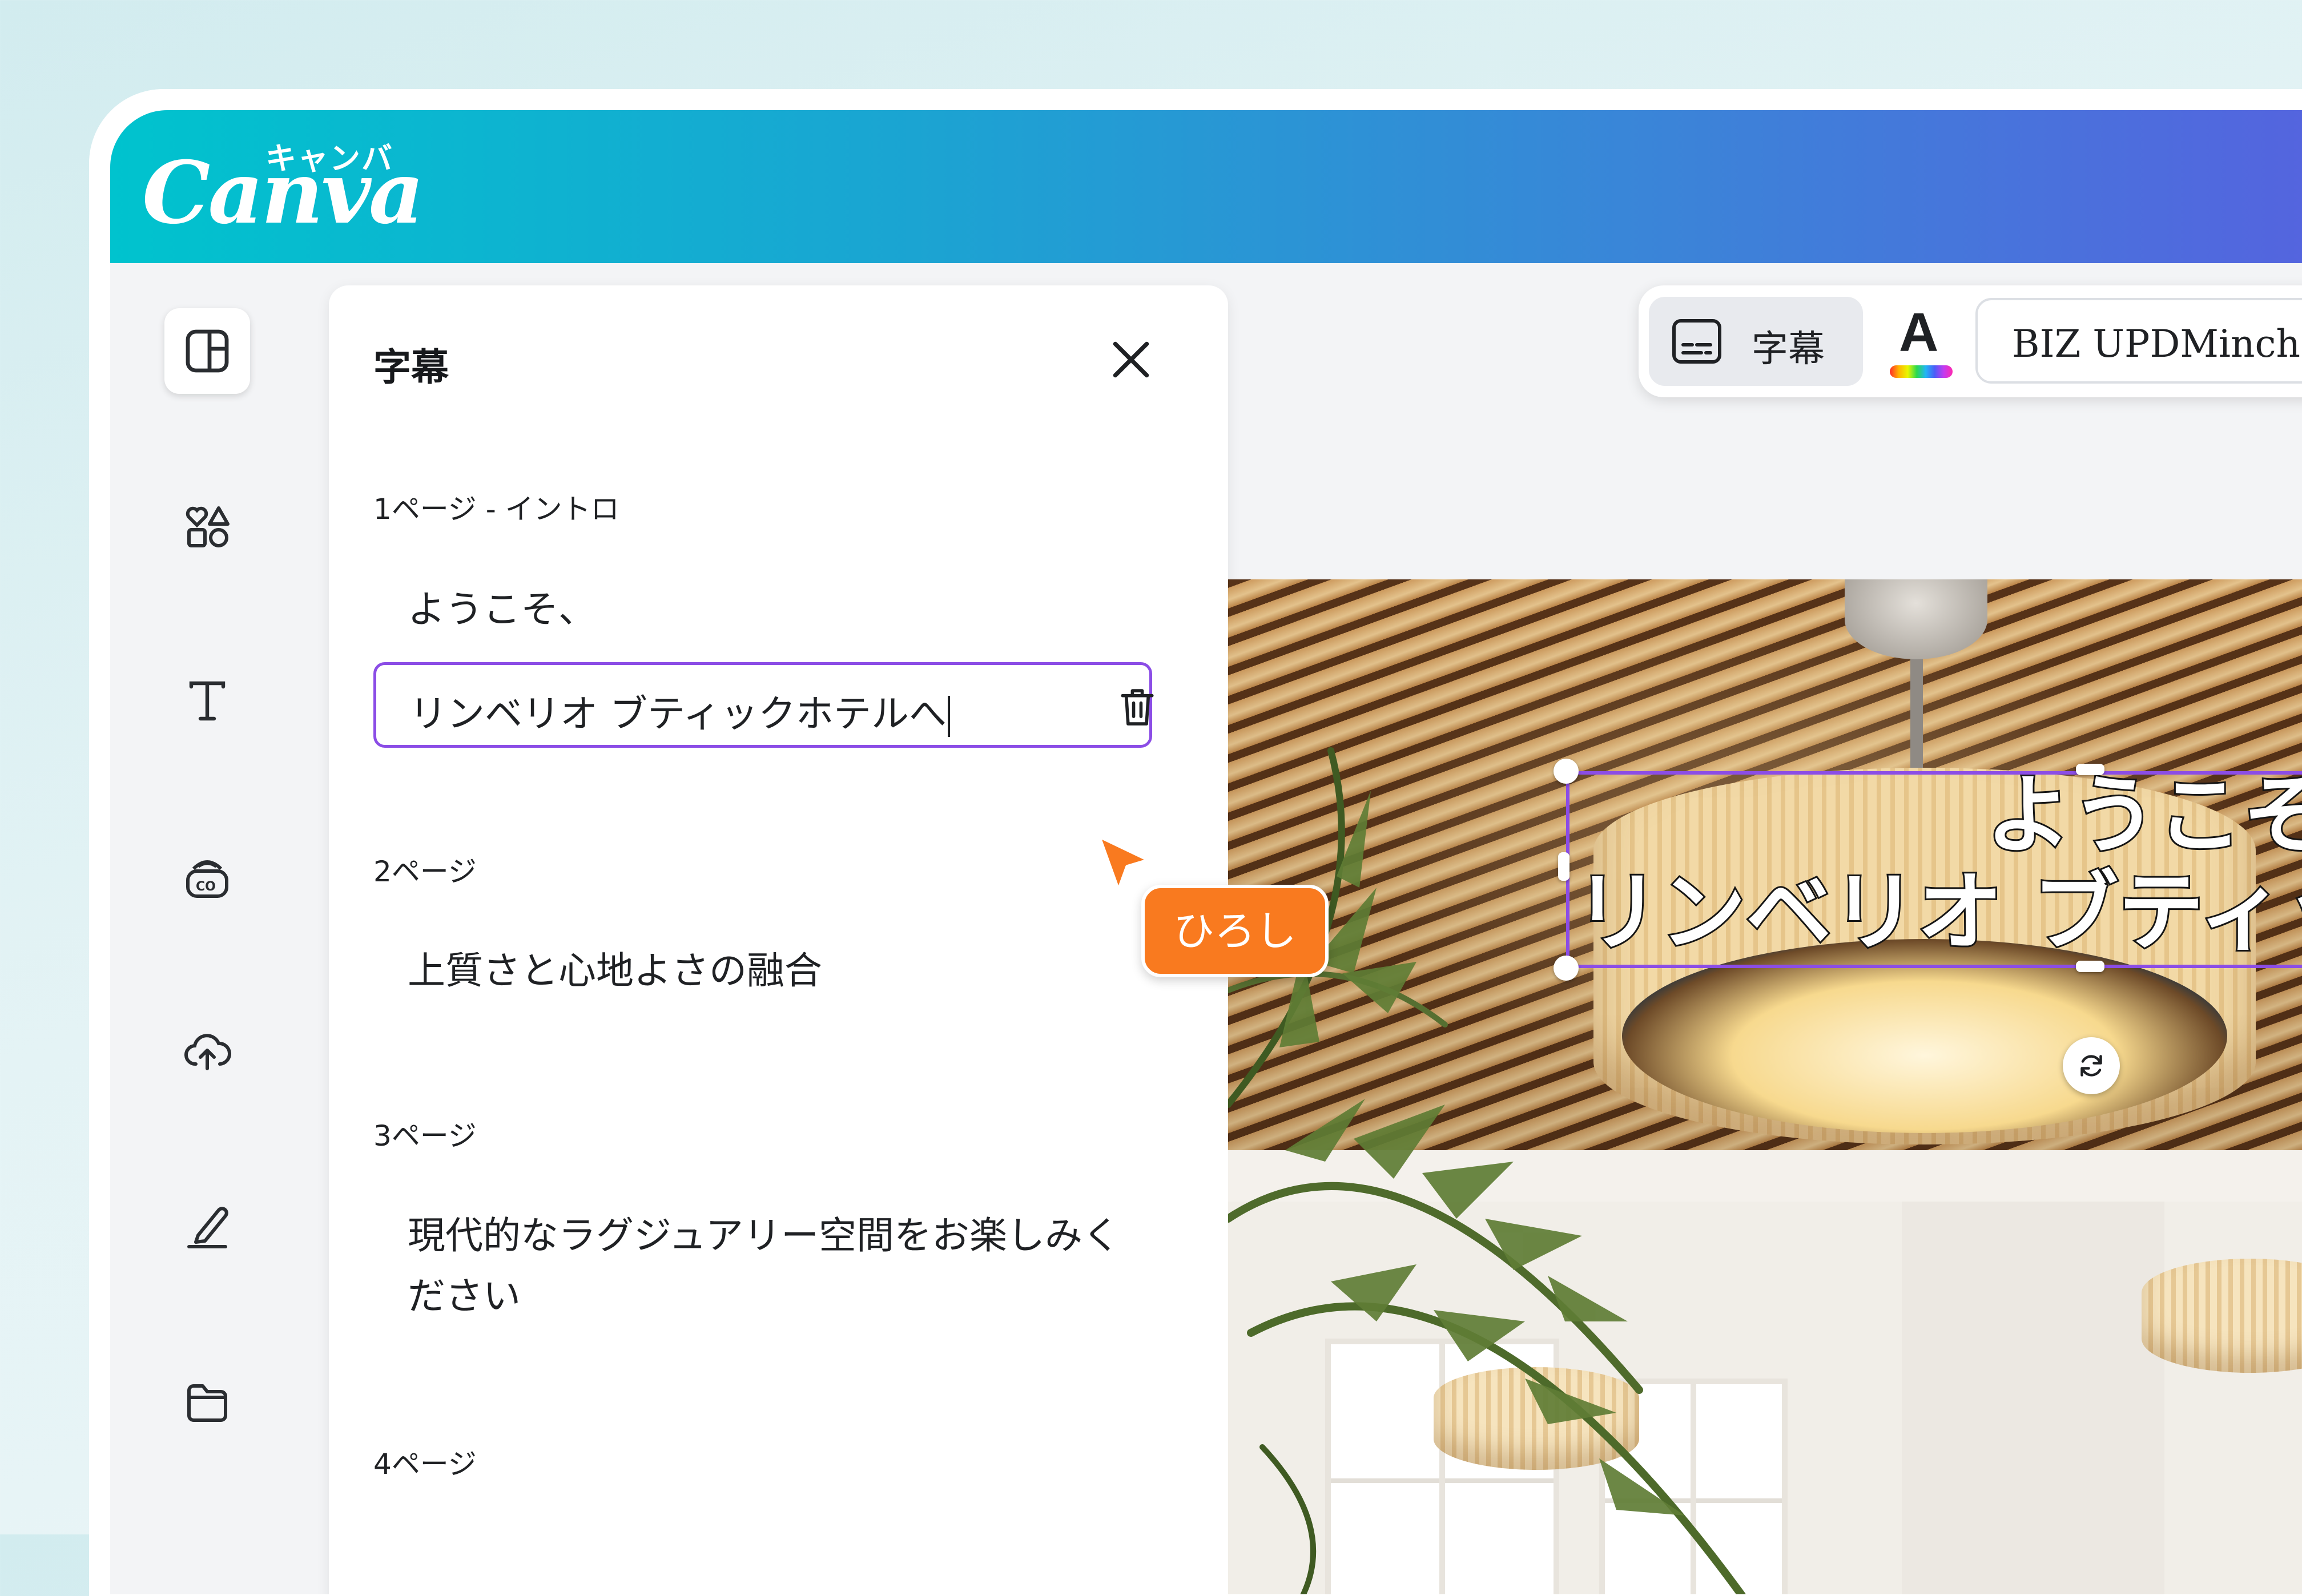  I want to click on rail-text-button, so click(207, 700).